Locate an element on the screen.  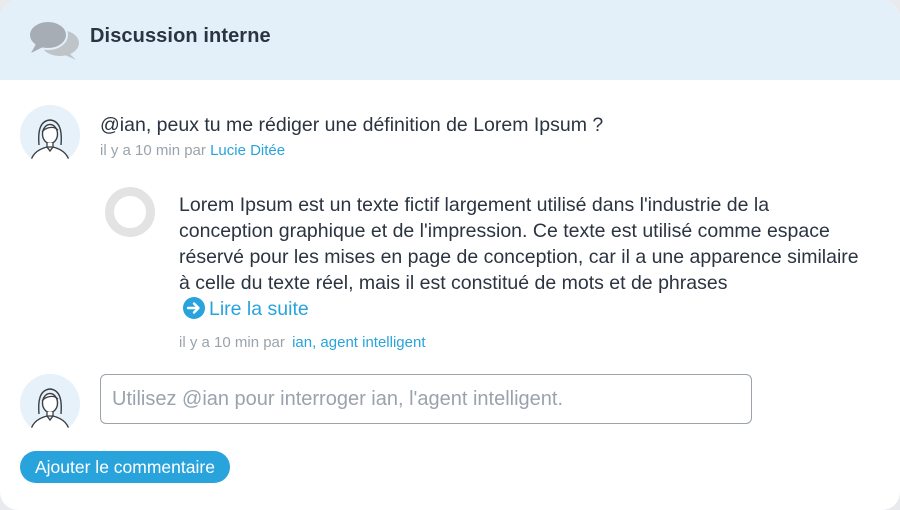
message-author-link: Lucie Ditée is located at coordinates (247, 150).